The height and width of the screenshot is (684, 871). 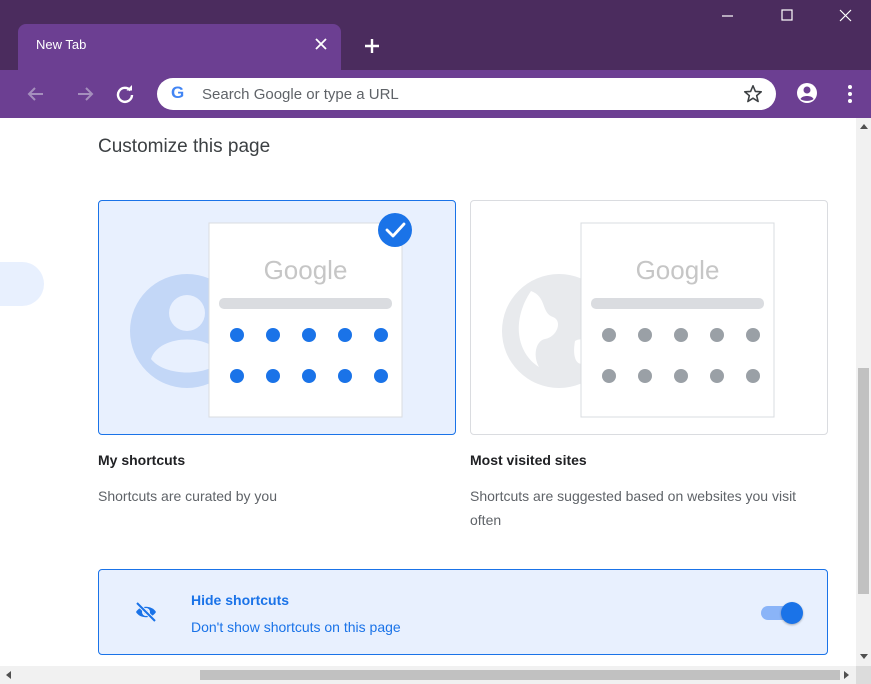 What do you see at coordinates (753, 94) in the screenshot?
I see `star-icon` at bounding box center [753, 94].